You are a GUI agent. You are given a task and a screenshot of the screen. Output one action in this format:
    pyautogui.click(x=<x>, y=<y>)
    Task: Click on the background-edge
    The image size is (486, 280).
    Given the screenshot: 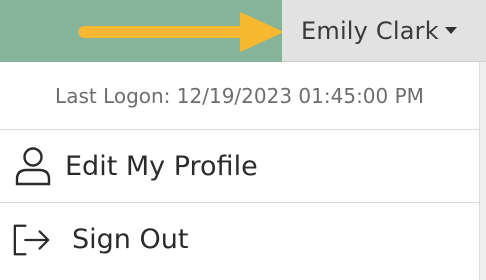 What is the action you would take?
    pyautogui.click(x=483, y=171)
    